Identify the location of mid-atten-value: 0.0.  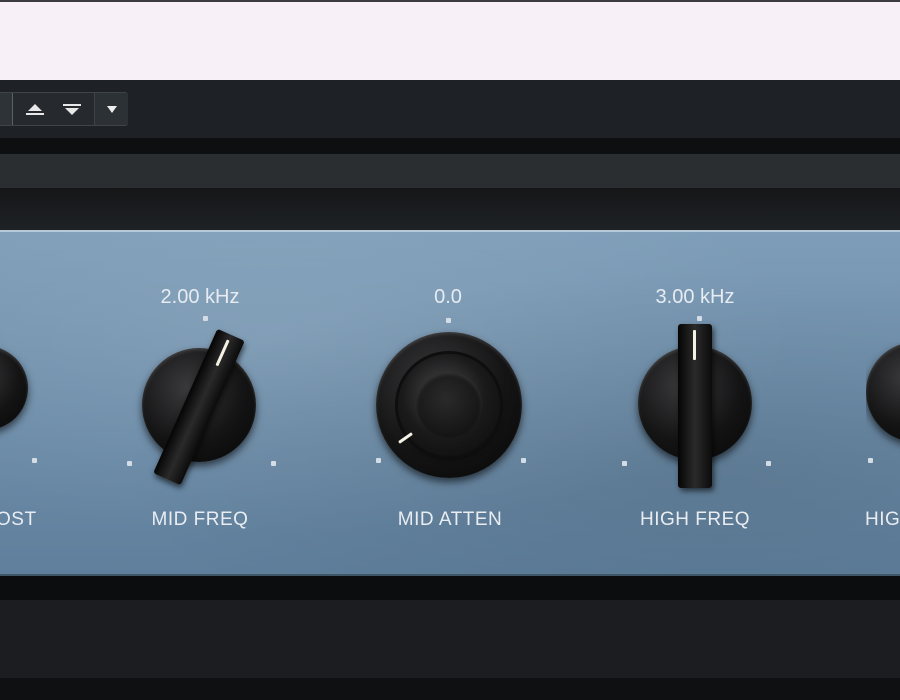
(448, 297).